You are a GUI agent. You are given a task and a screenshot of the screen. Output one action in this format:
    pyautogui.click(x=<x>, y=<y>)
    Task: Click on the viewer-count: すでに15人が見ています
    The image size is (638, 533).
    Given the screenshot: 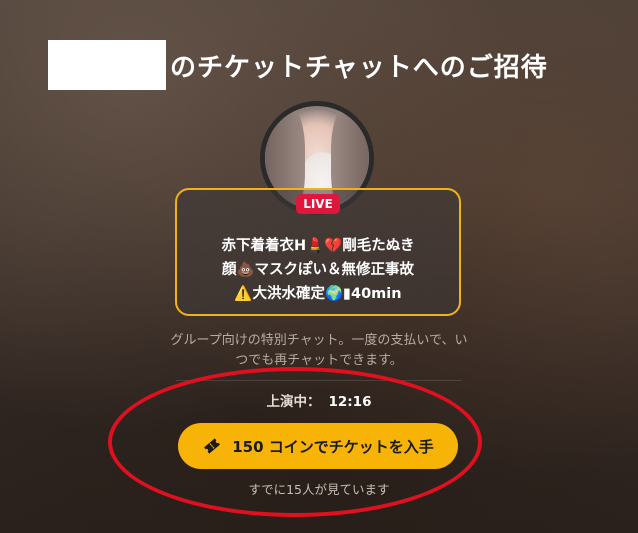 What is the action you would take?
    pyautogui.click(x=319, y=489)
    